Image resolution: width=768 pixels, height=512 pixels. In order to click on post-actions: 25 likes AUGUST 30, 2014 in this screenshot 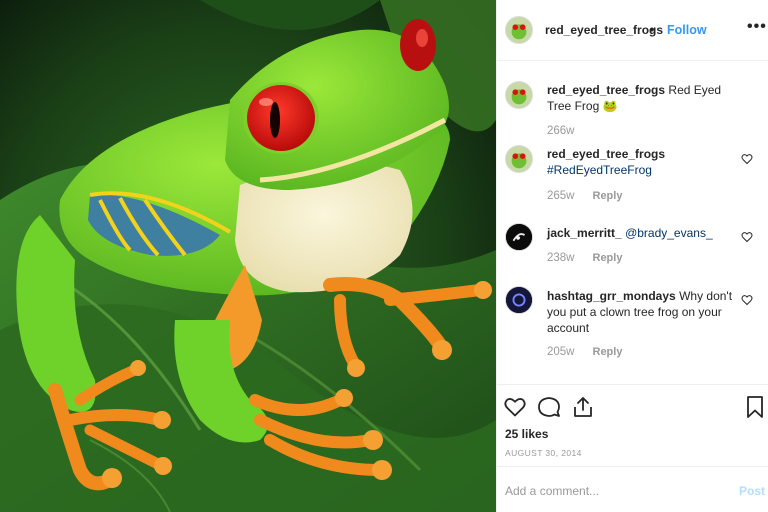, I will do `click(632, 424)`.